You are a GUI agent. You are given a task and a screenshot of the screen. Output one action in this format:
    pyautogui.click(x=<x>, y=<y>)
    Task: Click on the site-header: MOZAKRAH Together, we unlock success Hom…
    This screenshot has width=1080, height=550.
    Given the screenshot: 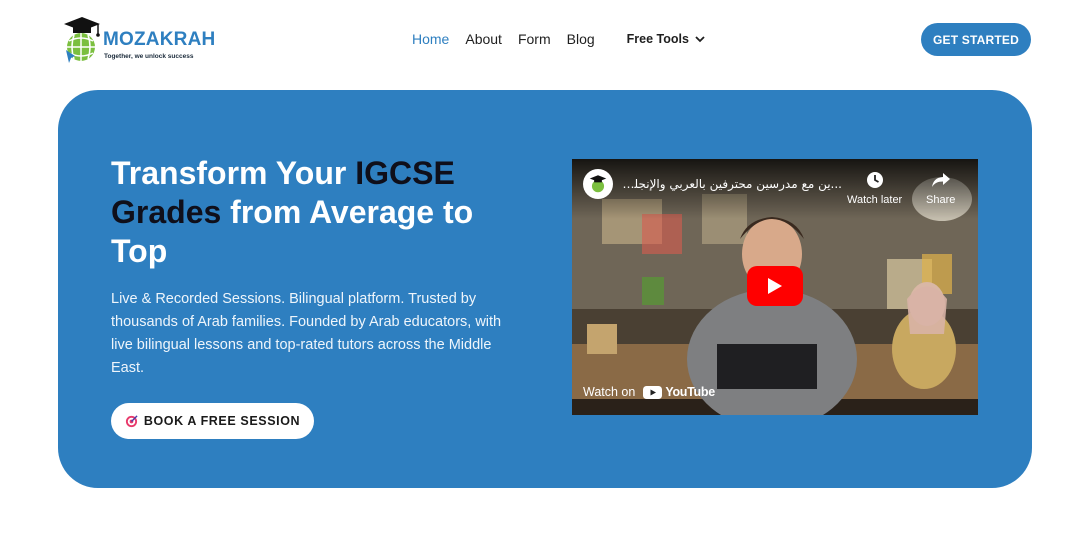 What is the action you would take?
    pyautogui.click(x=540, y=40)
    